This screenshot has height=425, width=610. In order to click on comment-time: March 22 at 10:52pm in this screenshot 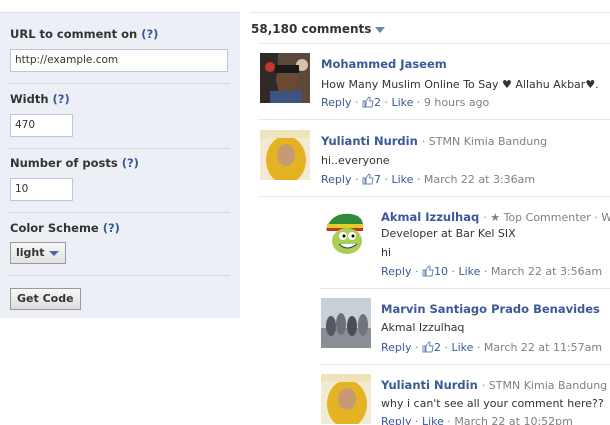, I will do `click(513, 420)`.